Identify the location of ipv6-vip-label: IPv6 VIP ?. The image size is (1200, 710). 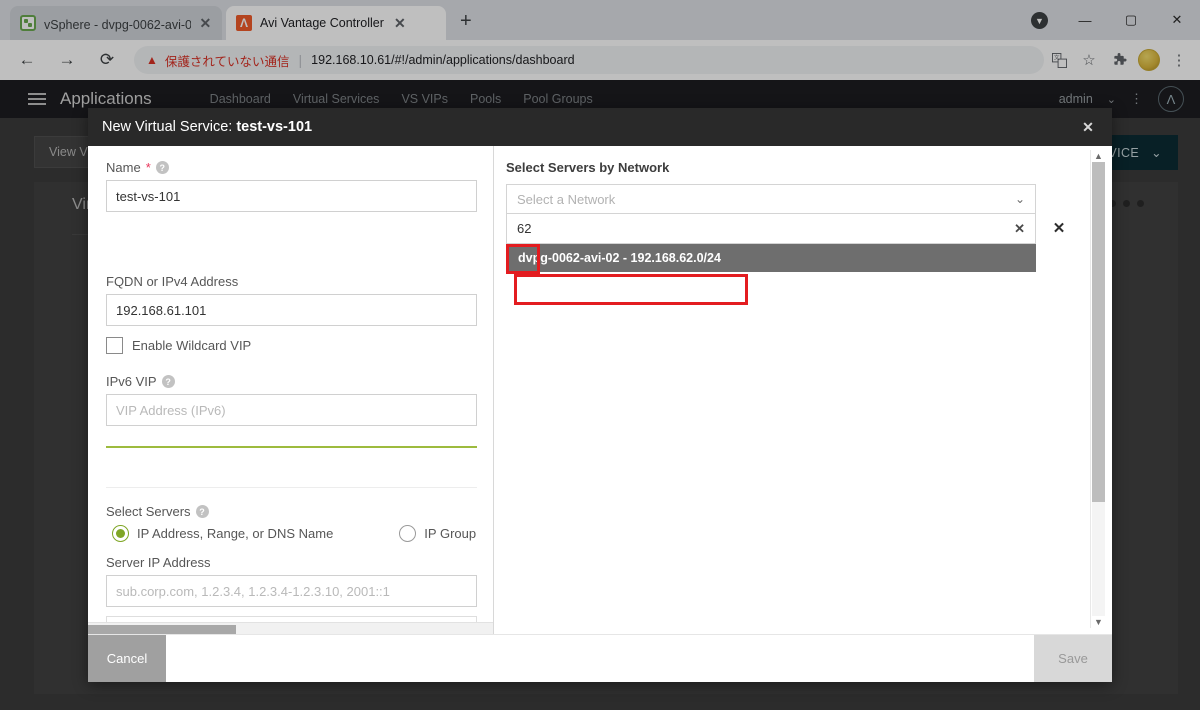
(291, 381).